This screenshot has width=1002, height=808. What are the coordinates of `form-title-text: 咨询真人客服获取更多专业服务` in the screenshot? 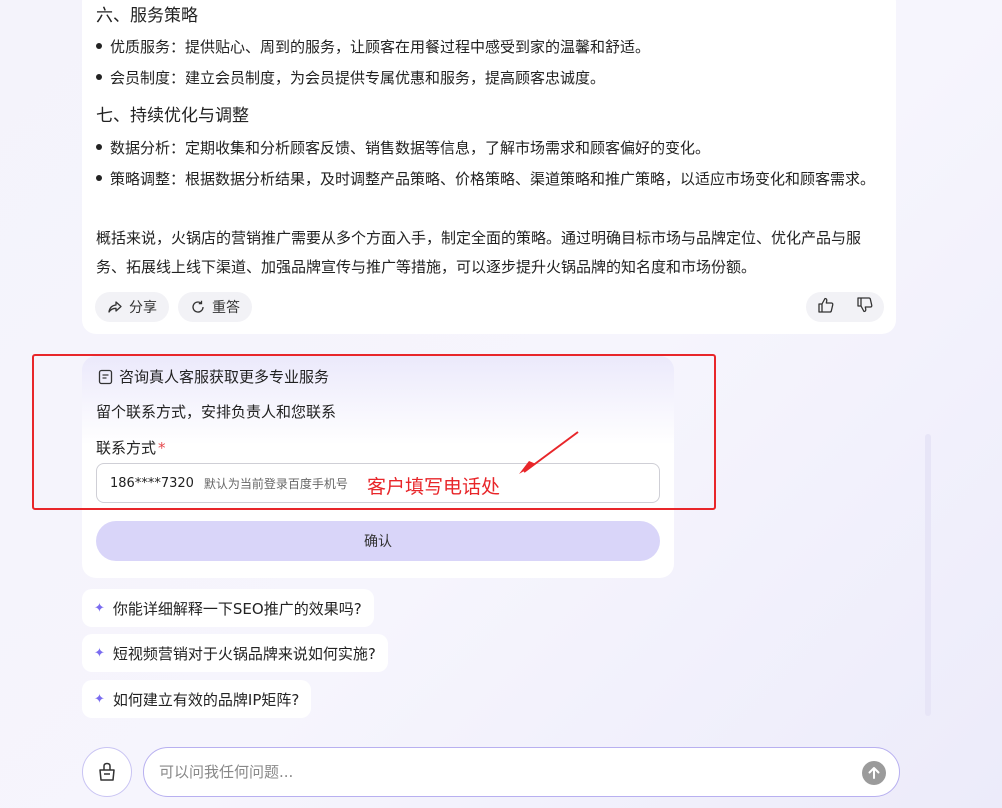 It's located at (224, 377).